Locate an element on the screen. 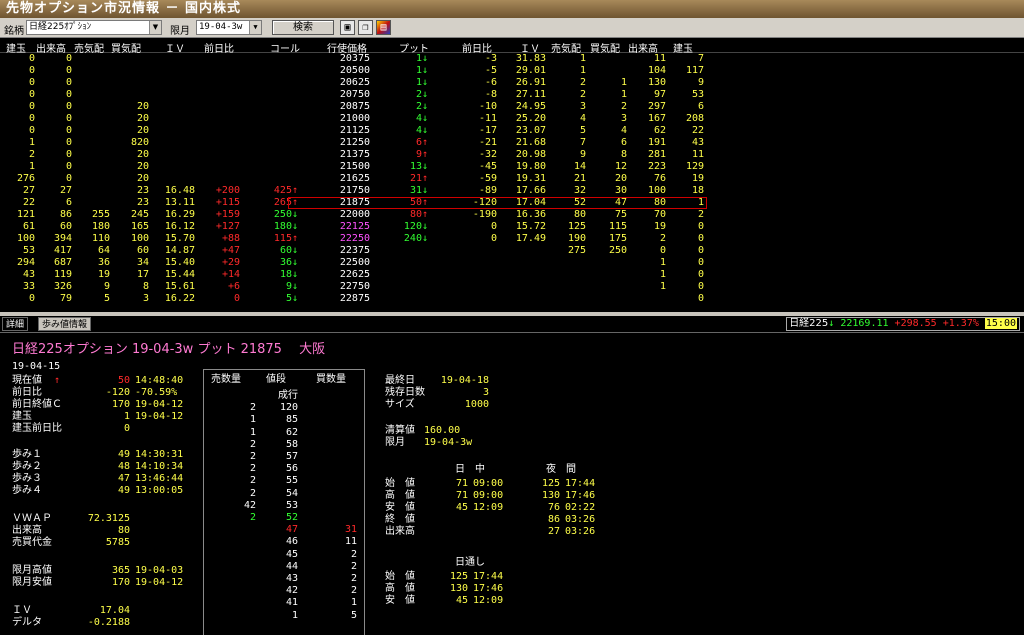  summary-label: ＶＷＡＰ is located at coordinates (32, 518).